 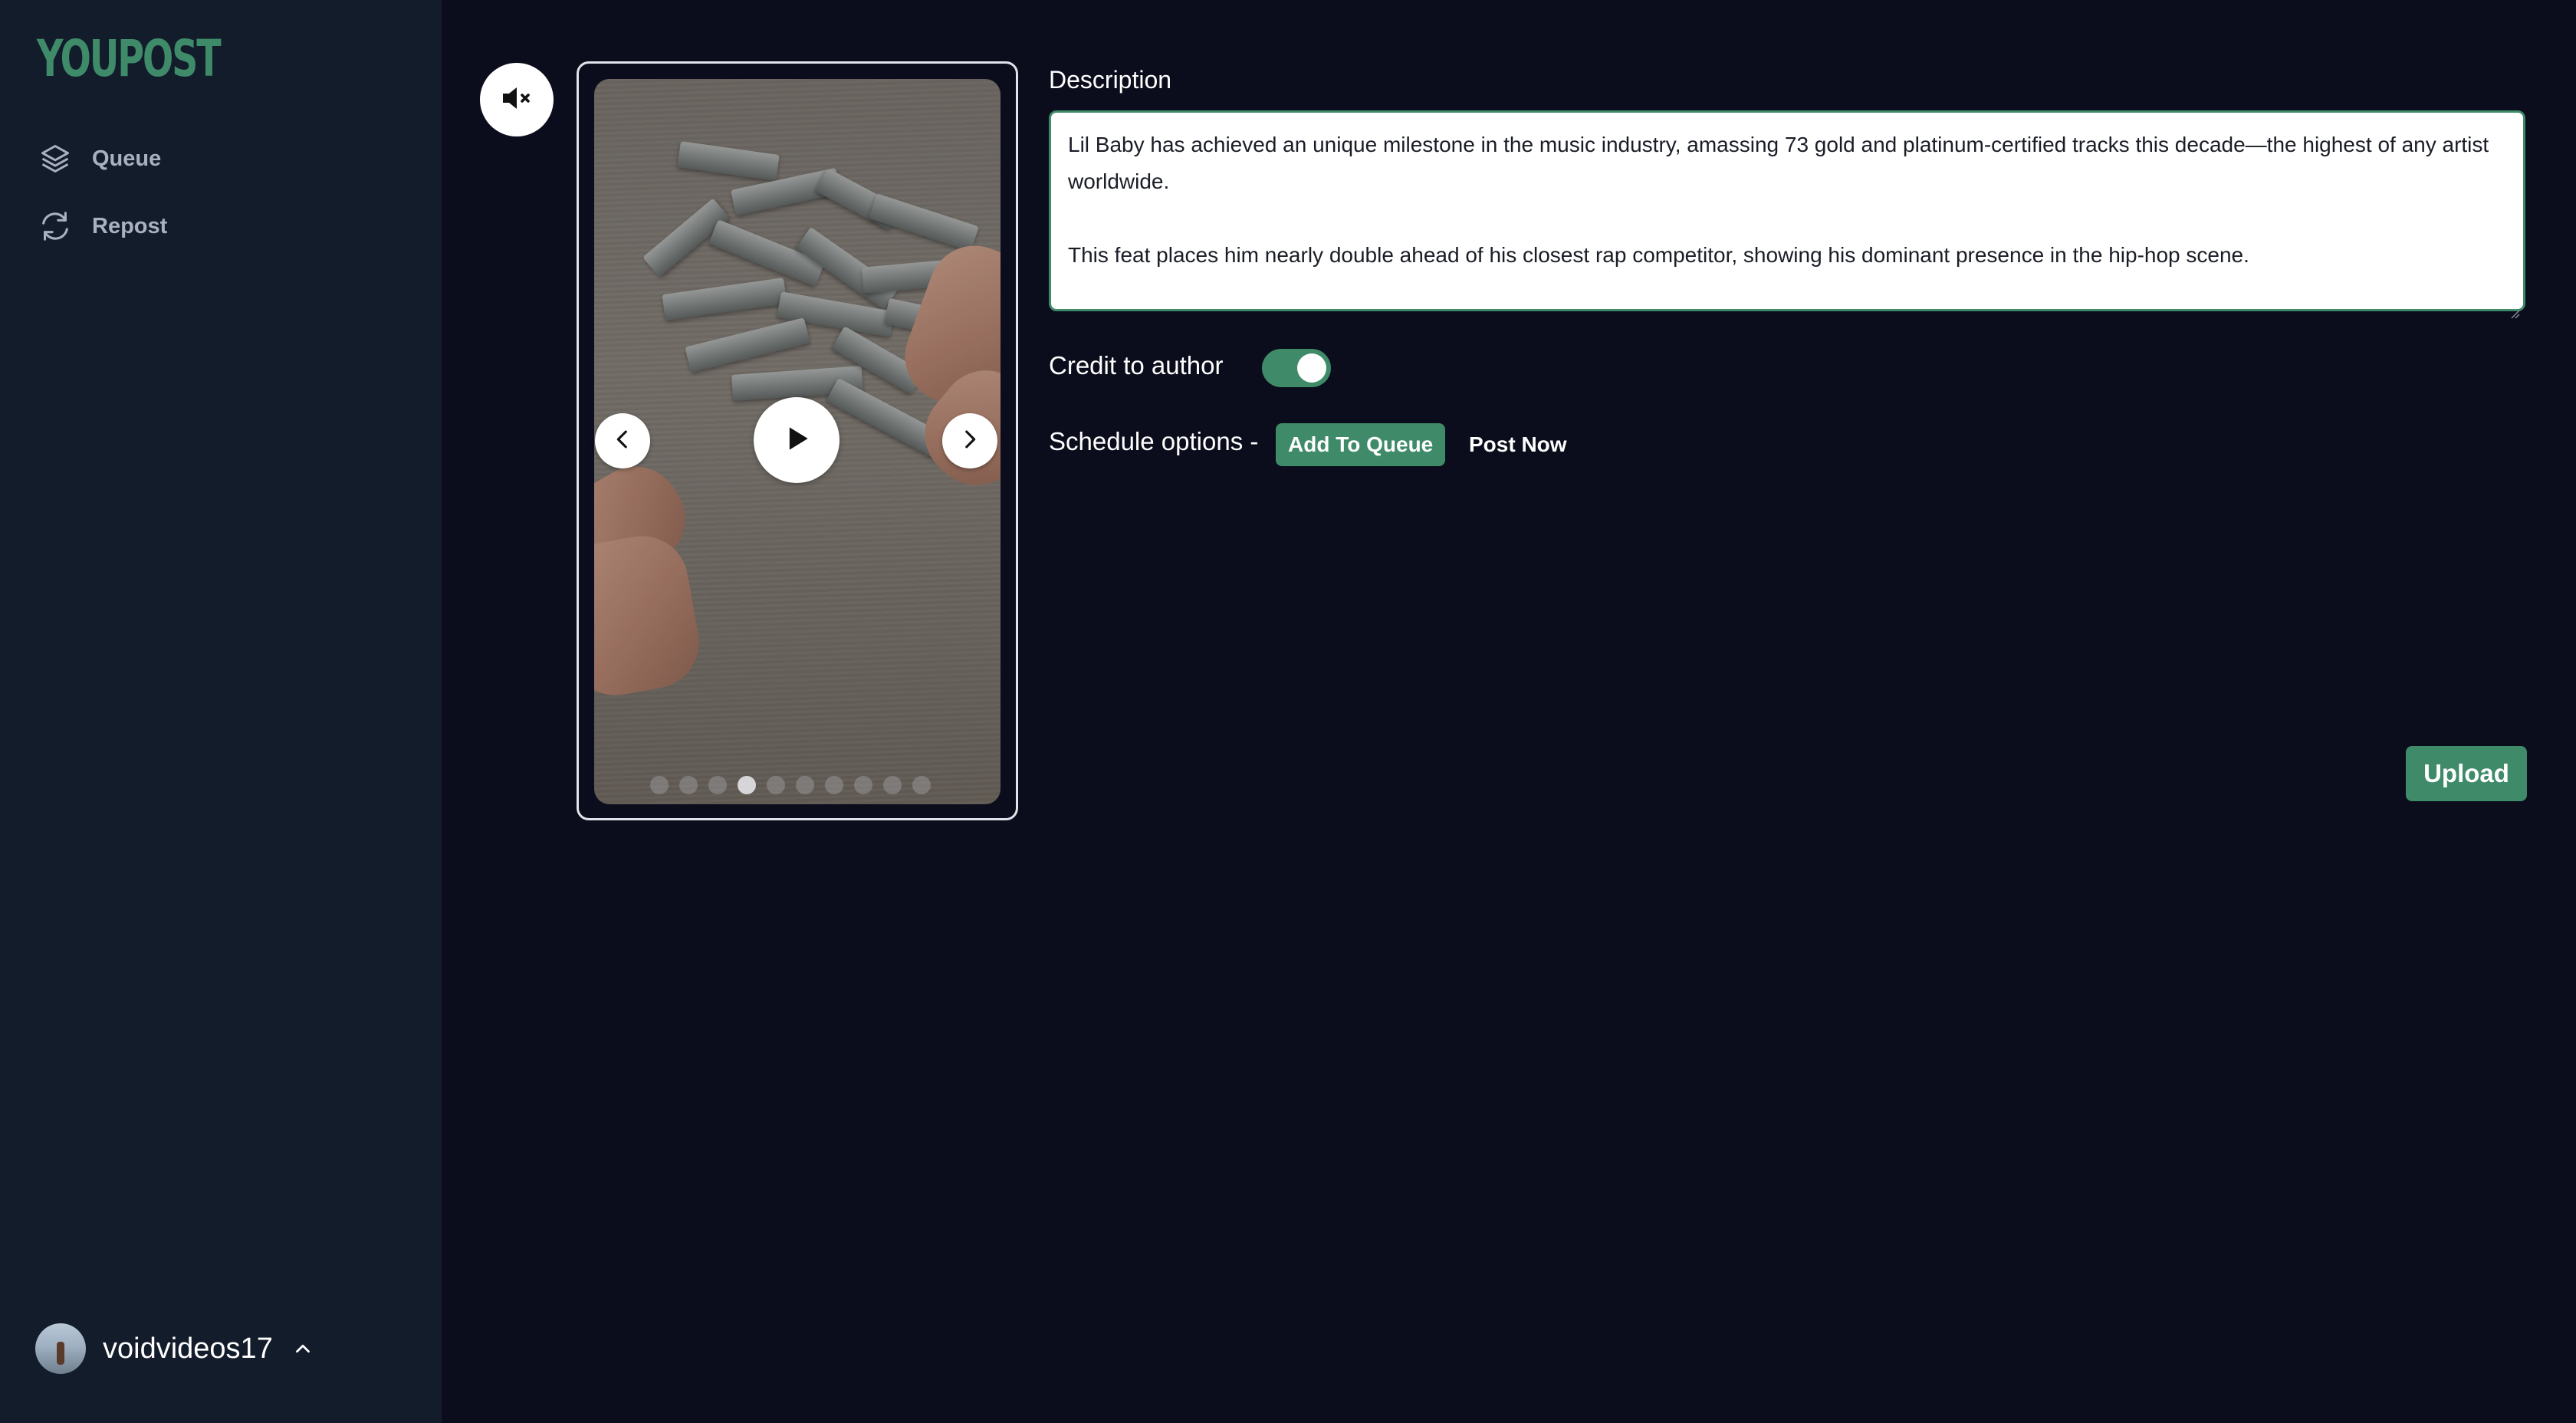 I want to click on mute-button, so click(x=517, y=99).